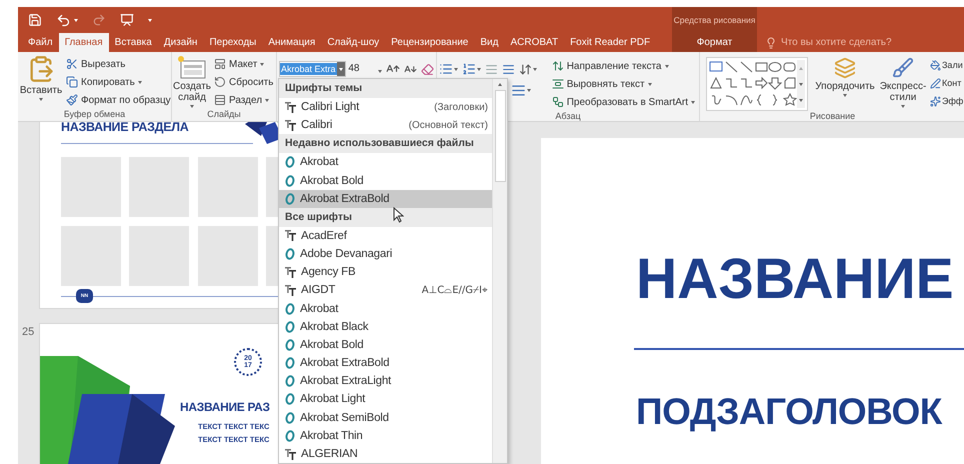 This screenshot has height=464, width=964. Describe the element at coordinates (935, 83) in the screenshot. I see `outline-icon` at that location.